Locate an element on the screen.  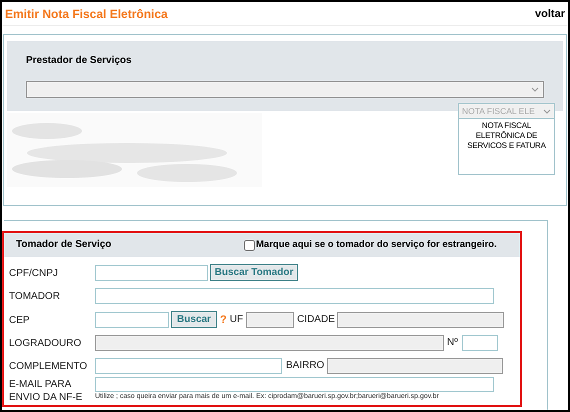
provider-select is located at coordinates (285, 89).